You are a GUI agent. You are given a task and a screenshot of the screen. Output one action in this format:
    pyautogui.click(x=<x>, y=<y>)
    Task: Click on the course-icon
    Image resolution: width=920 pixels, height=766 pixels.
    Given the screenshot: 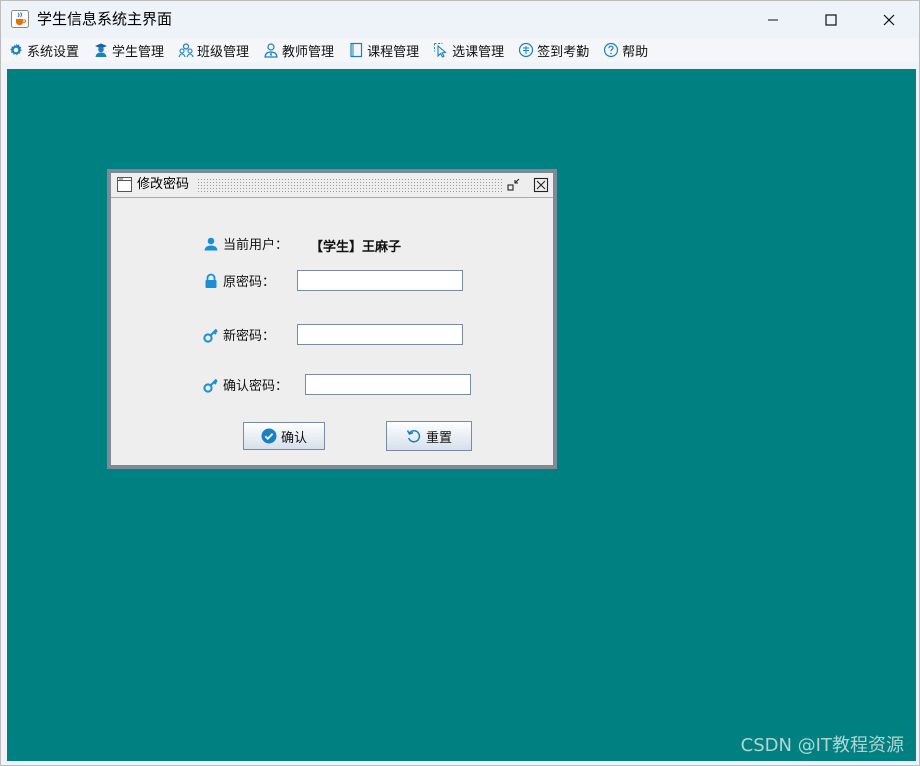 What is the action you would take?
    pyautogui.click(x=356, y=50)
    